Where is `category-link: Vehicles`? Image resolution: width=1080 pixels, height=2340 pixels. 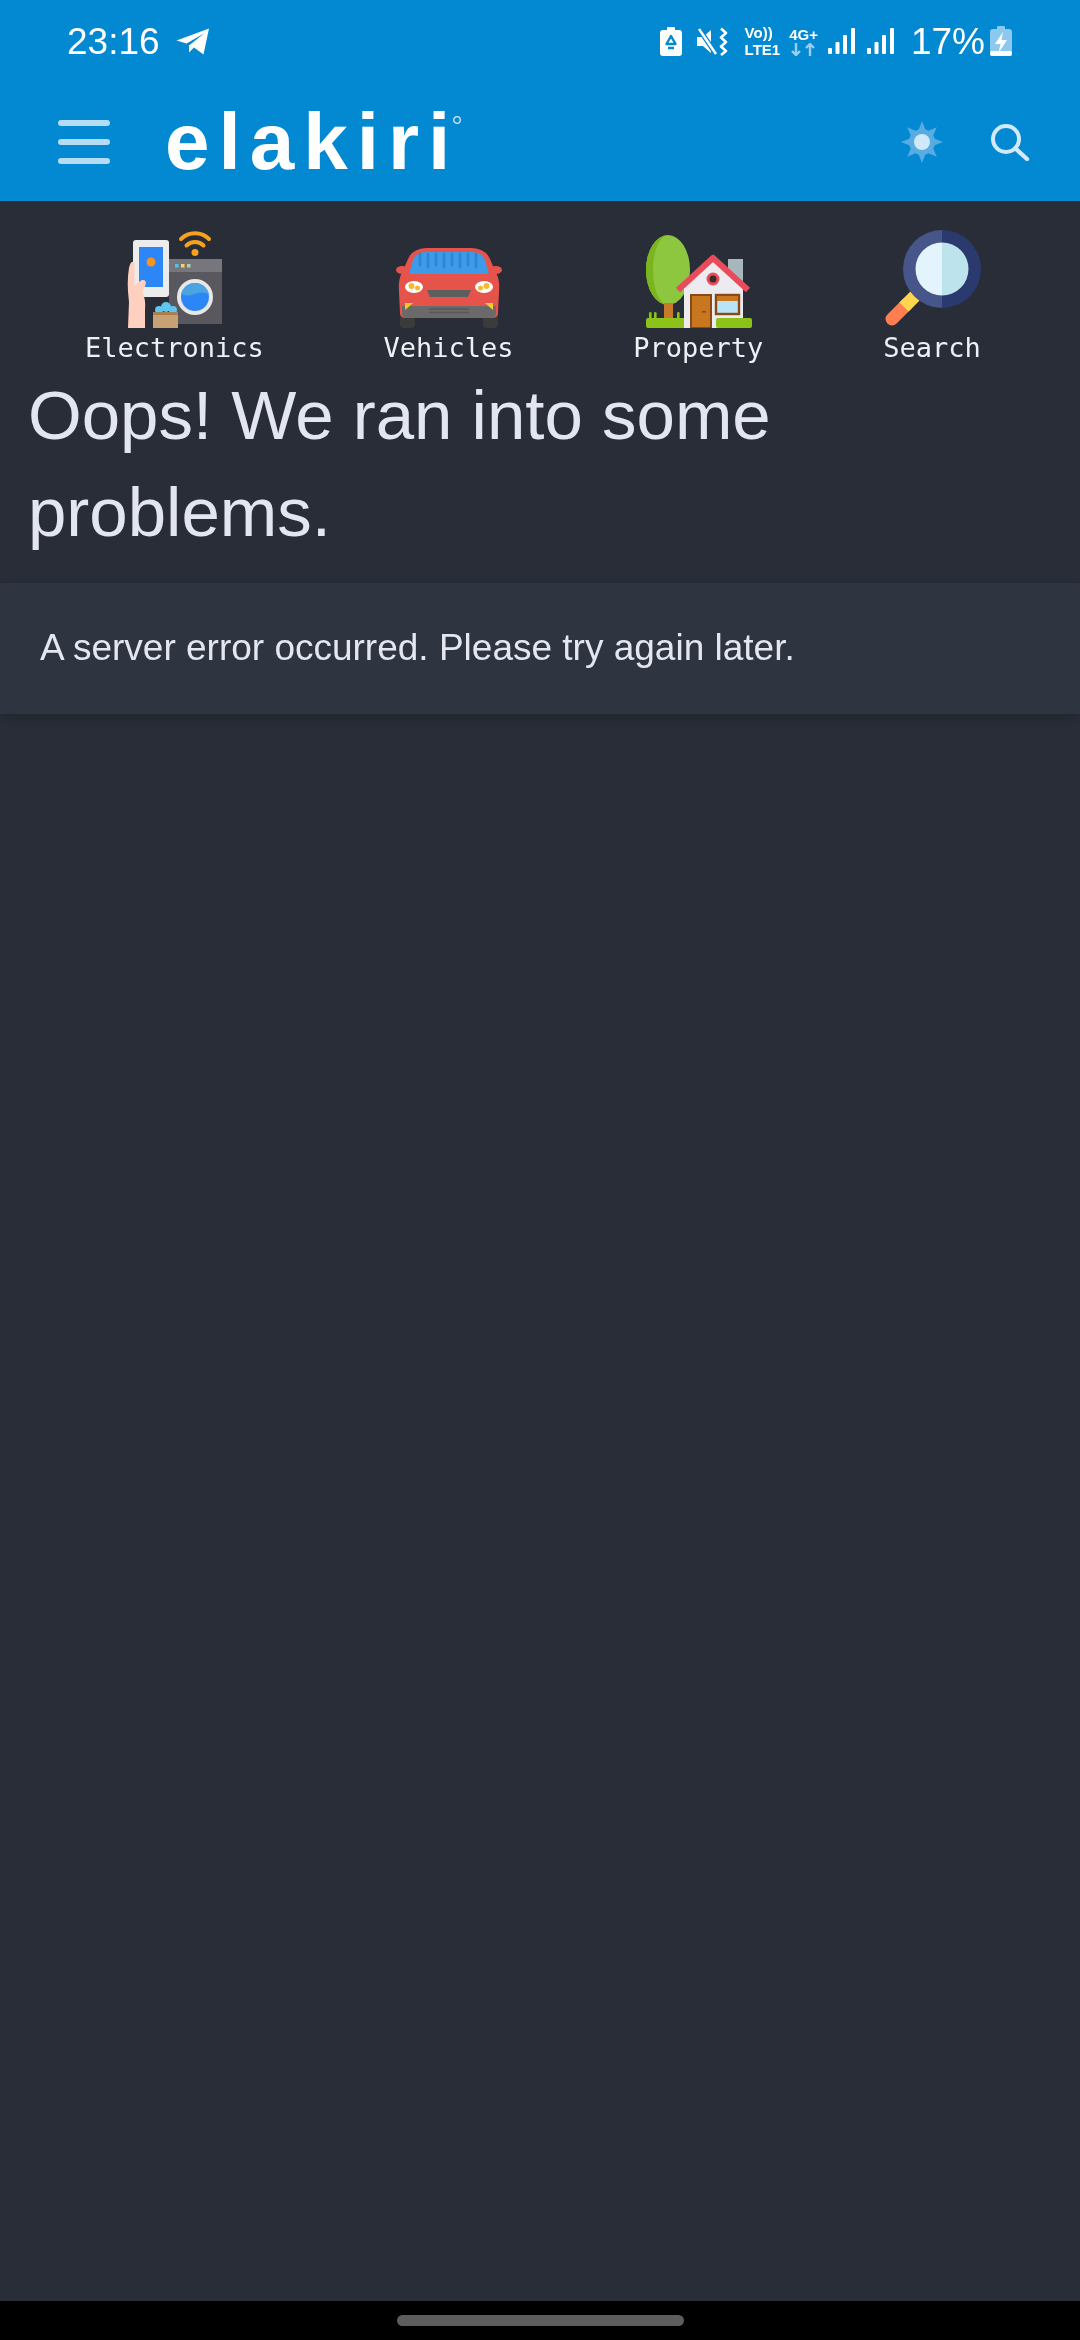
category-link: Vehicles is located at coordinates (448, 296).